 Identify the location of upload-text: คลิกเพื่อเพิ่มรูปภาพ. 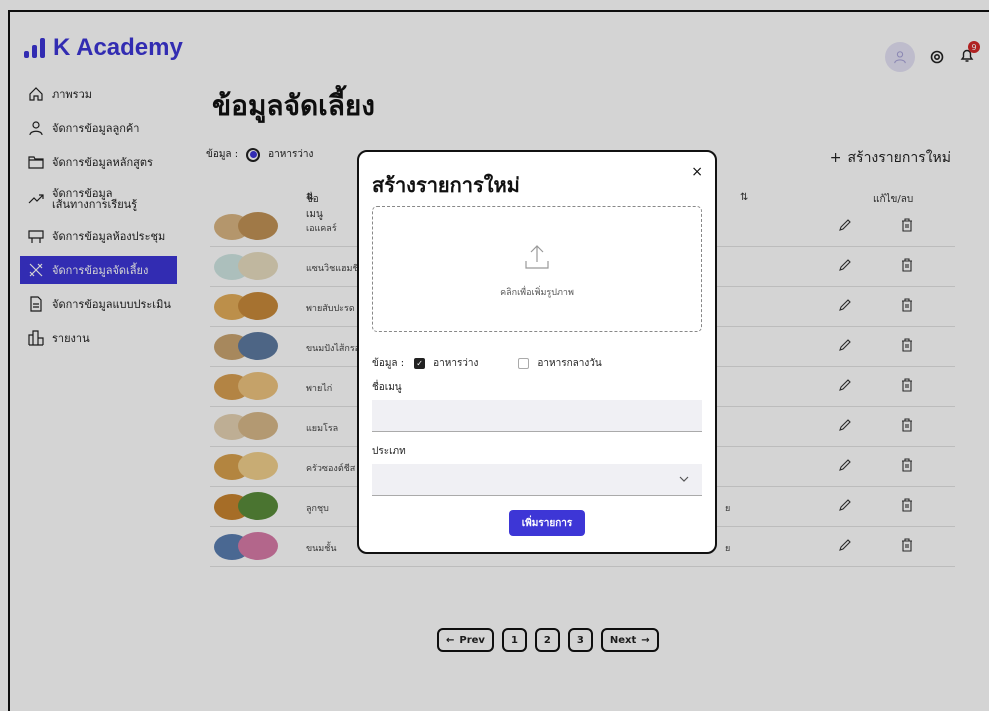
(537, 293).